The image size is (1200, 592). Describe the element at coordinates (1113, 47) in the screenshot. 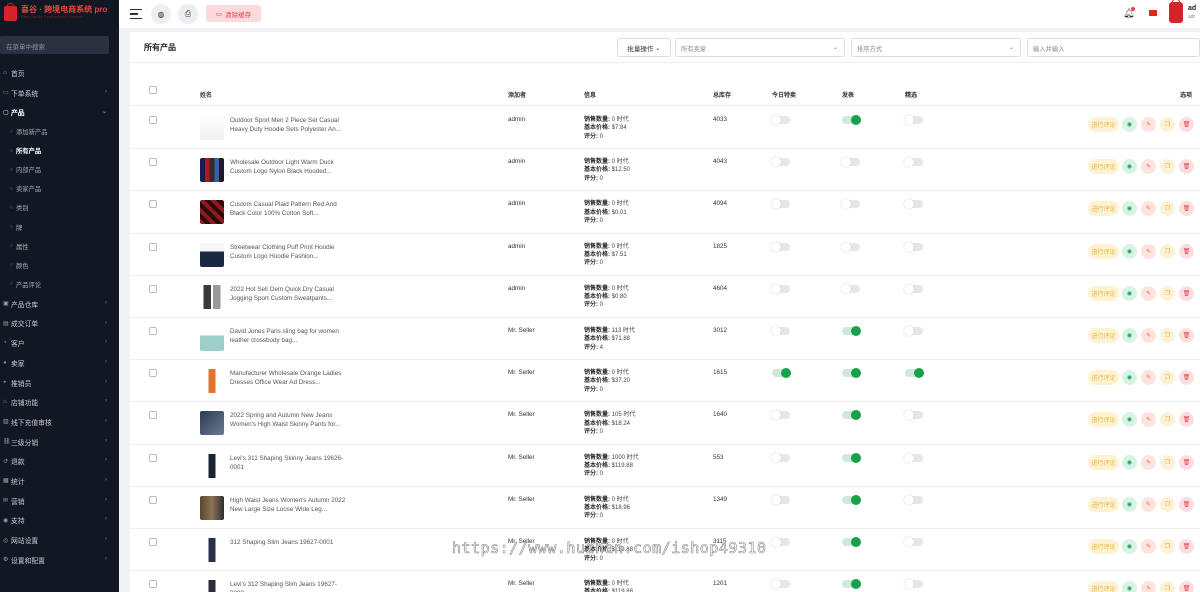

I see `product-search-input: 输入并输入` at that location.